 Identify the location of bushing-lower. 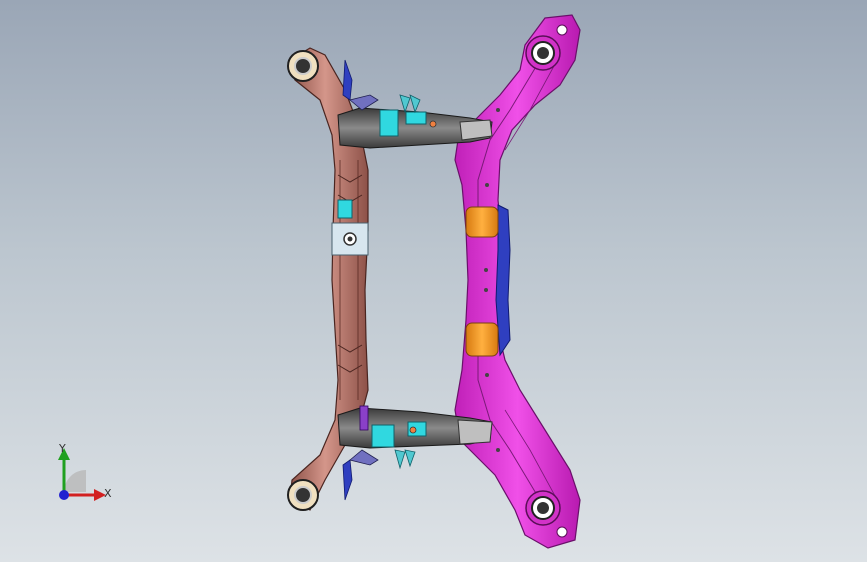
(482, 339).